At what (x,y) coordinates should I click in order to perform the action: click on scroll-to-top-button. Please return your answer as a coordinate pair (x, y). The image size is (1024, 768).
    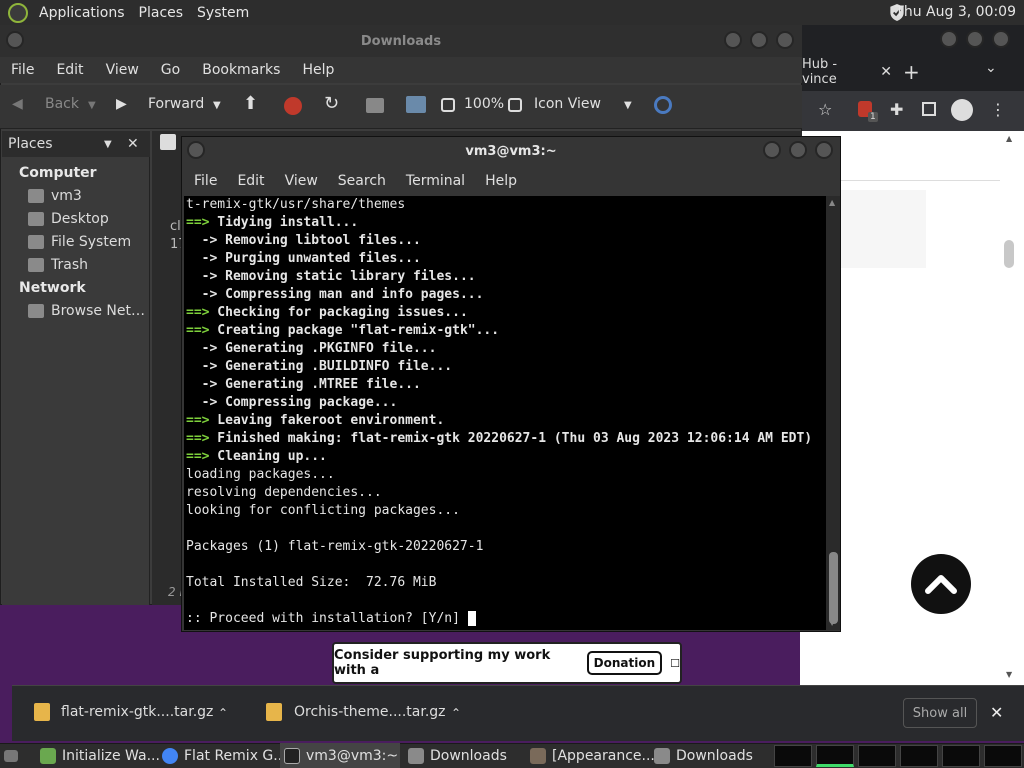
    Looking at the image, I should click on (941, 584).